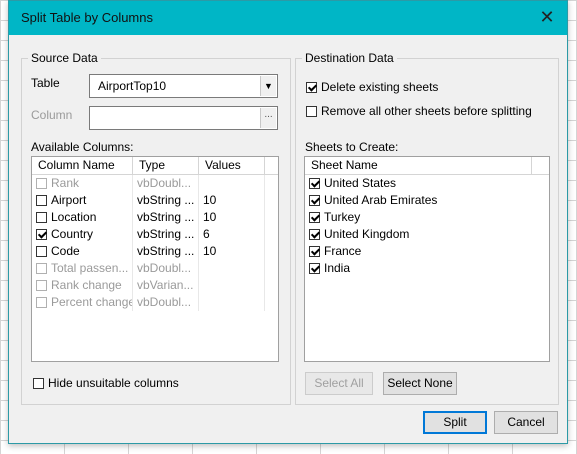  What do you see at coordinates (65, 251) in the screenshot?
I see `column-name-text: Code` at bounding box center [65, 251].